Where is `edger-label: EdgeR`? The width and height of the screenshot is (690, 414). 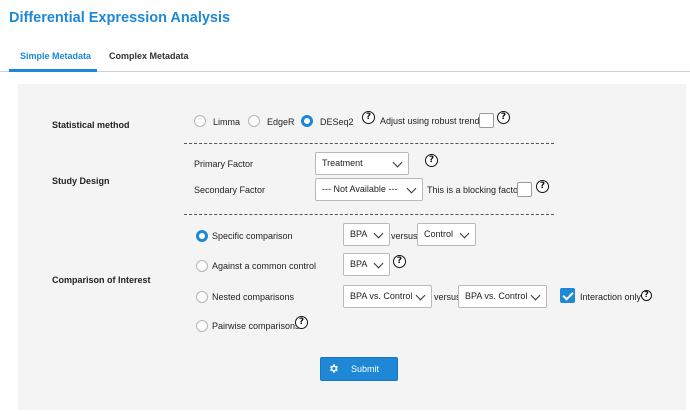 edger-label: EdgeR is located at coordinates (281, 122).